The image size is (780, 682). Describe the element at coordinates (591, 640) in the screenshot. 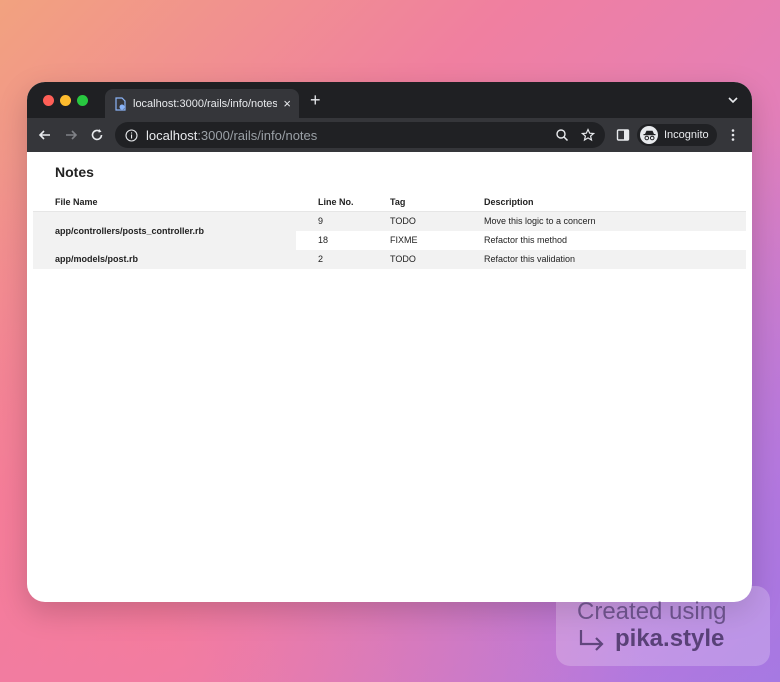

I see `return-arrow-icon` at that location.